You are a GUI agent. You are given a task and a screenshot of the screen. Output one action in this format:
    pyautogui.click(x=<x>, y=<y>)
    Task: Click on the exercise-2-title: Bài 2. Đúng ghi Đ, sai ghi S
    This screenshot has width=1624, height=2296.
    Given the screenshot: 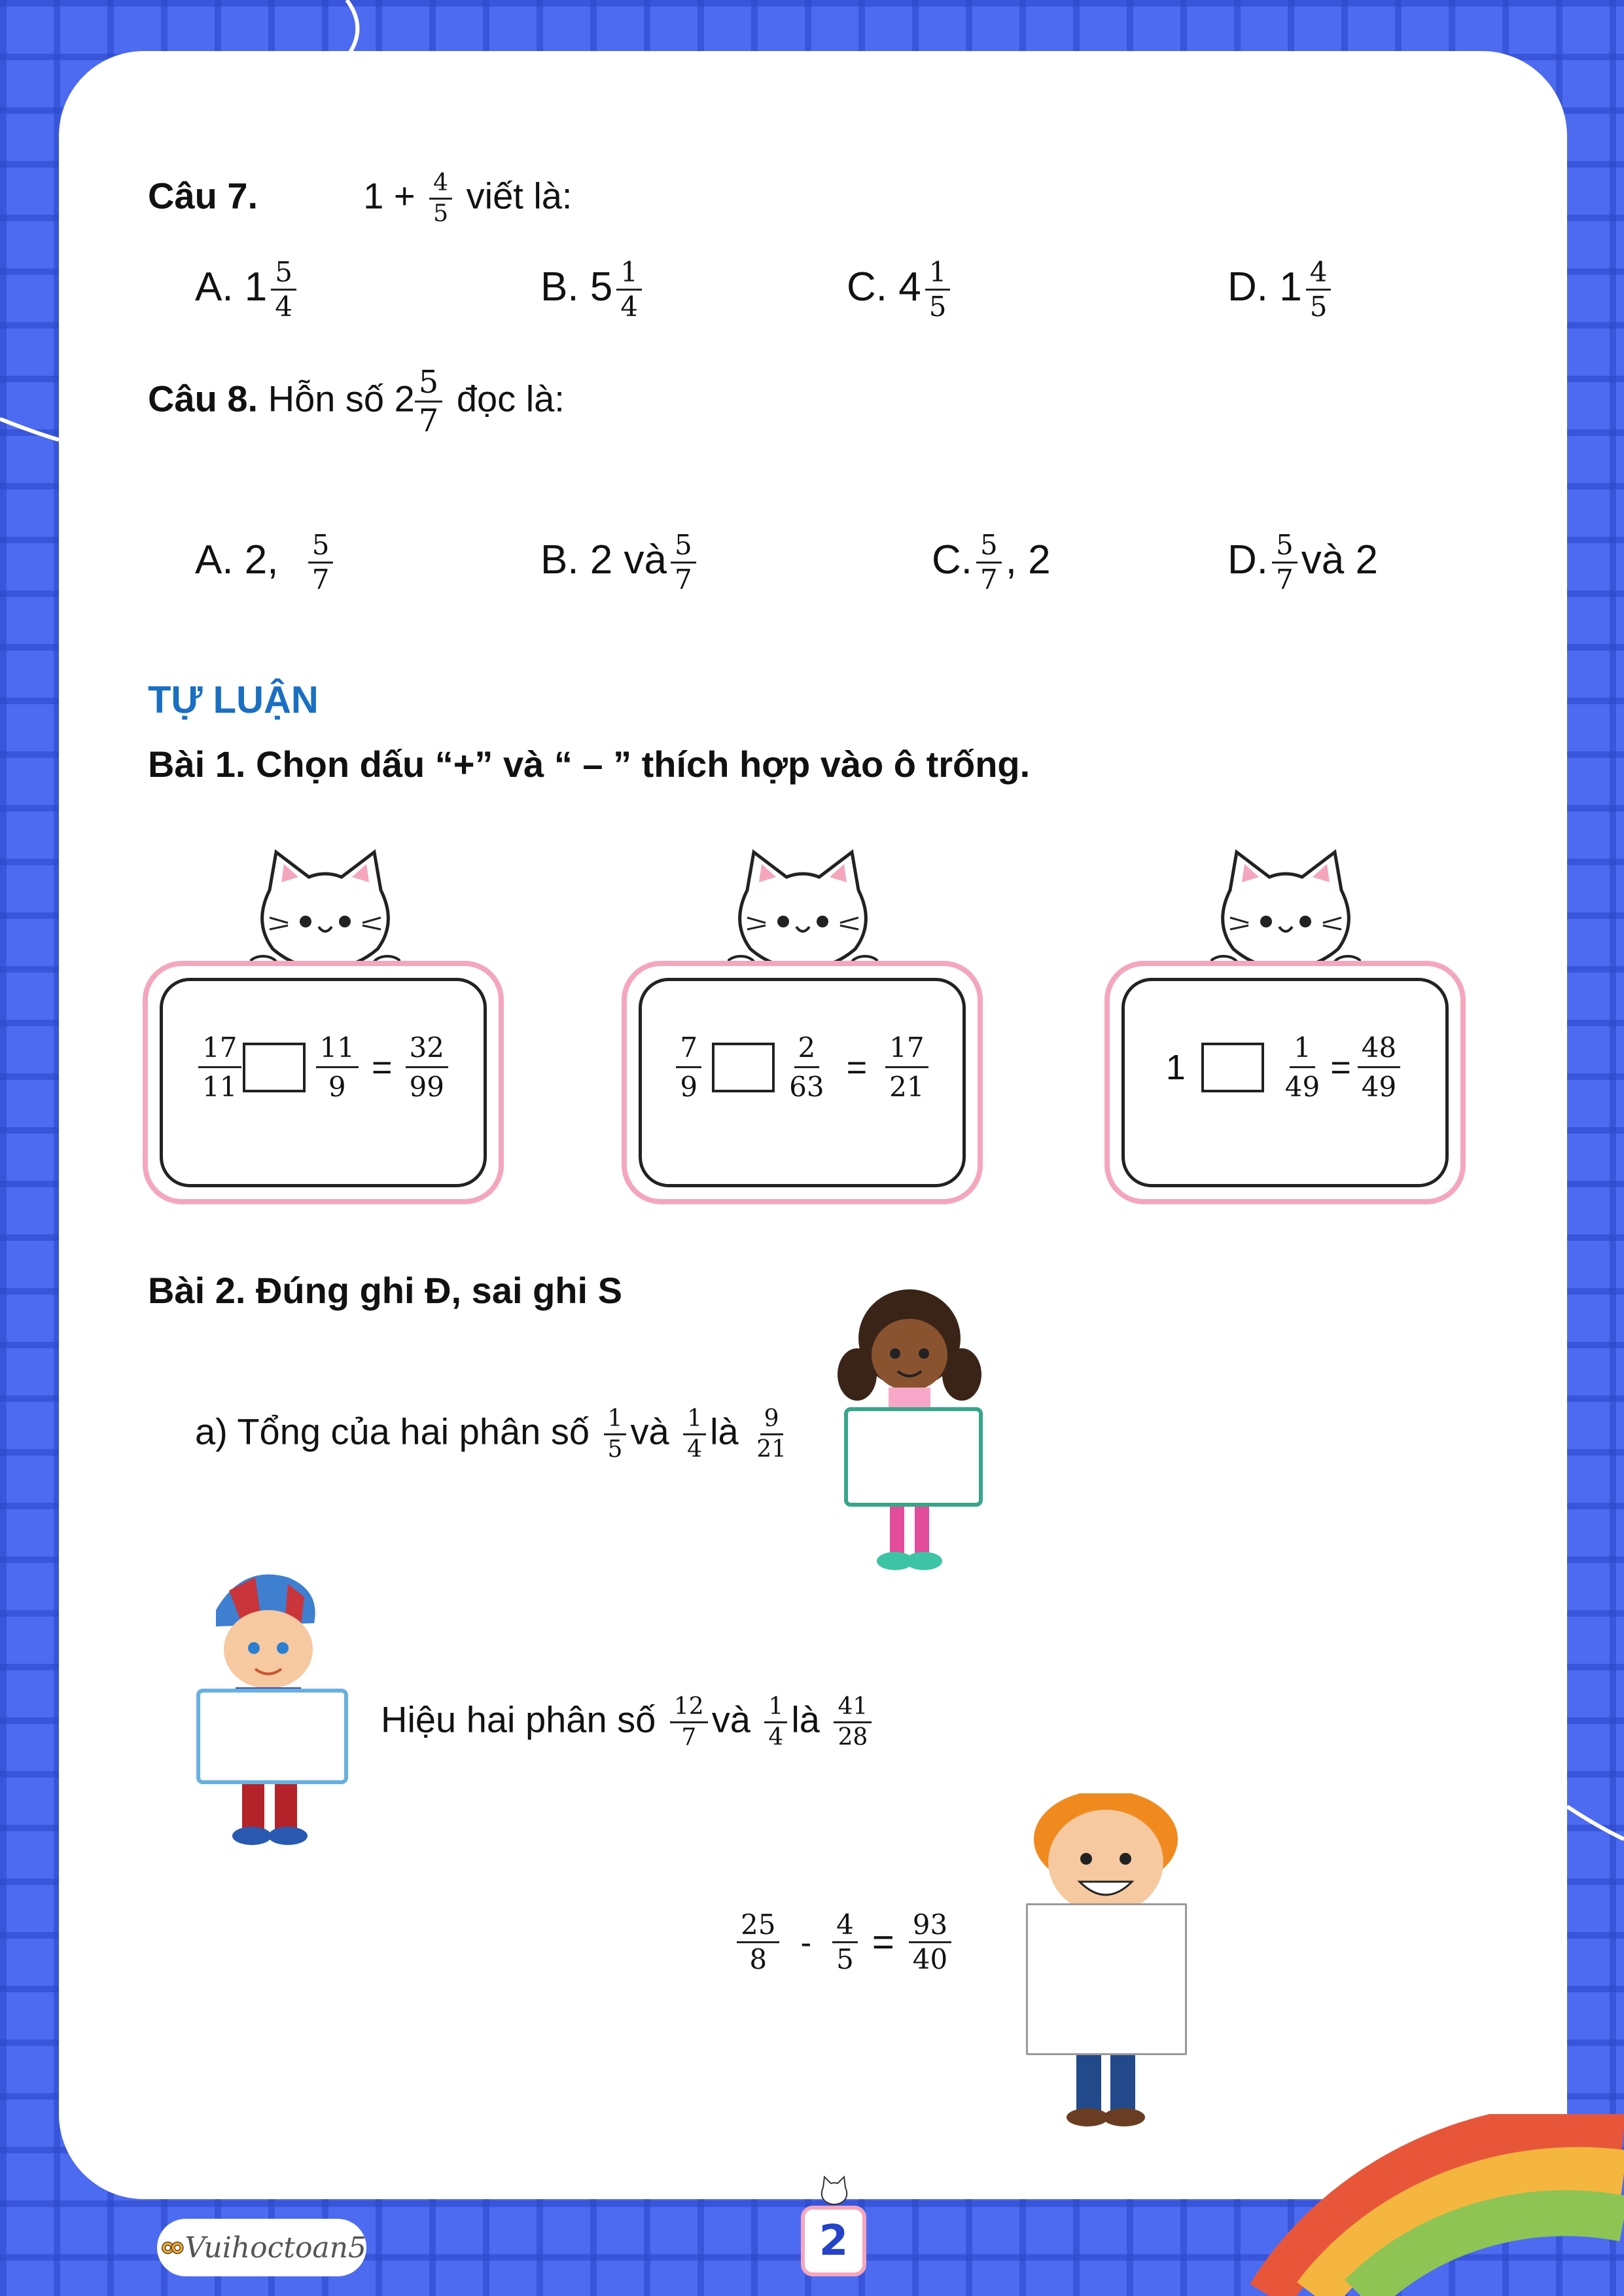 What is the action you would take?
    pyautogui.click(x=385, y=1290)
    